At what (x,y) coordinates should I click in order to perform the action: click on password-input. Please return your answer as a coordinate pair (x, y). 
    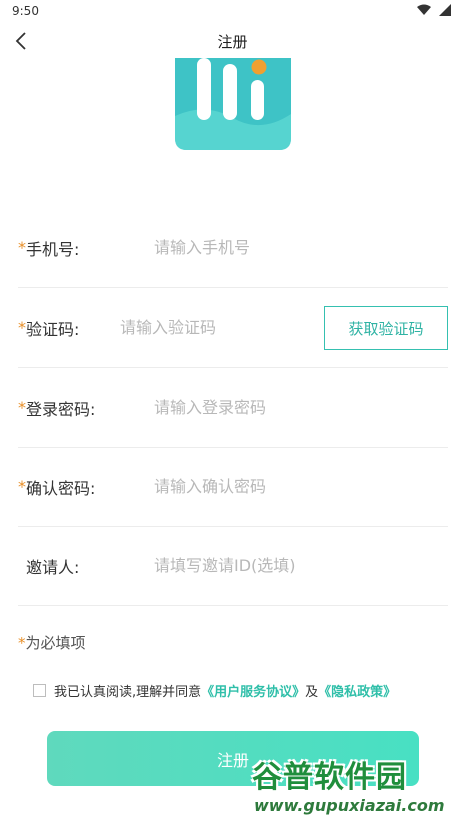
    Looking at the image, I should click on (299, 407).